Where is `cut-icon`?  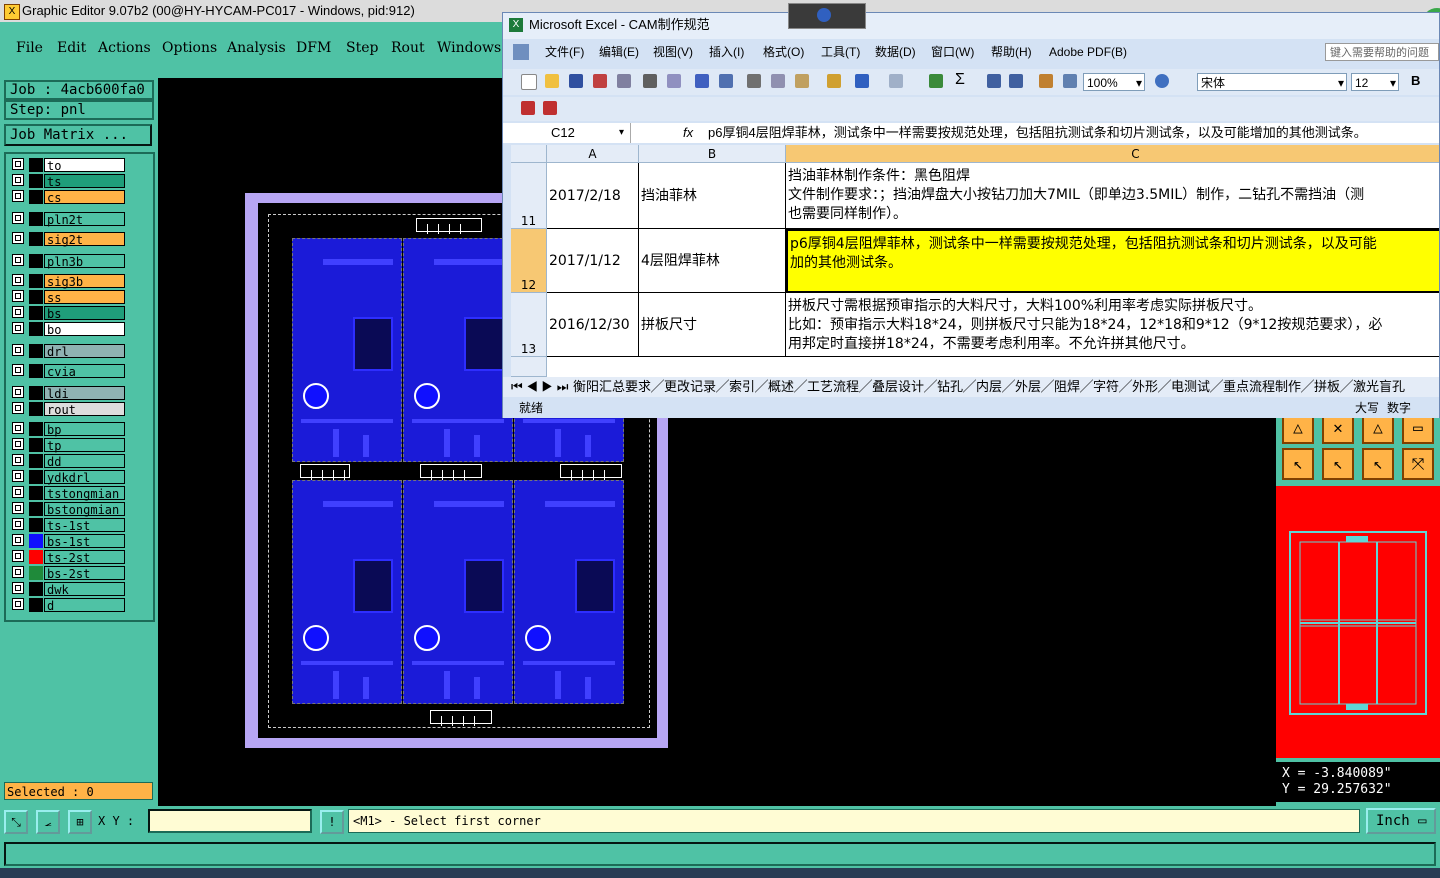
cut-icon is located at coordinates (754, 81).